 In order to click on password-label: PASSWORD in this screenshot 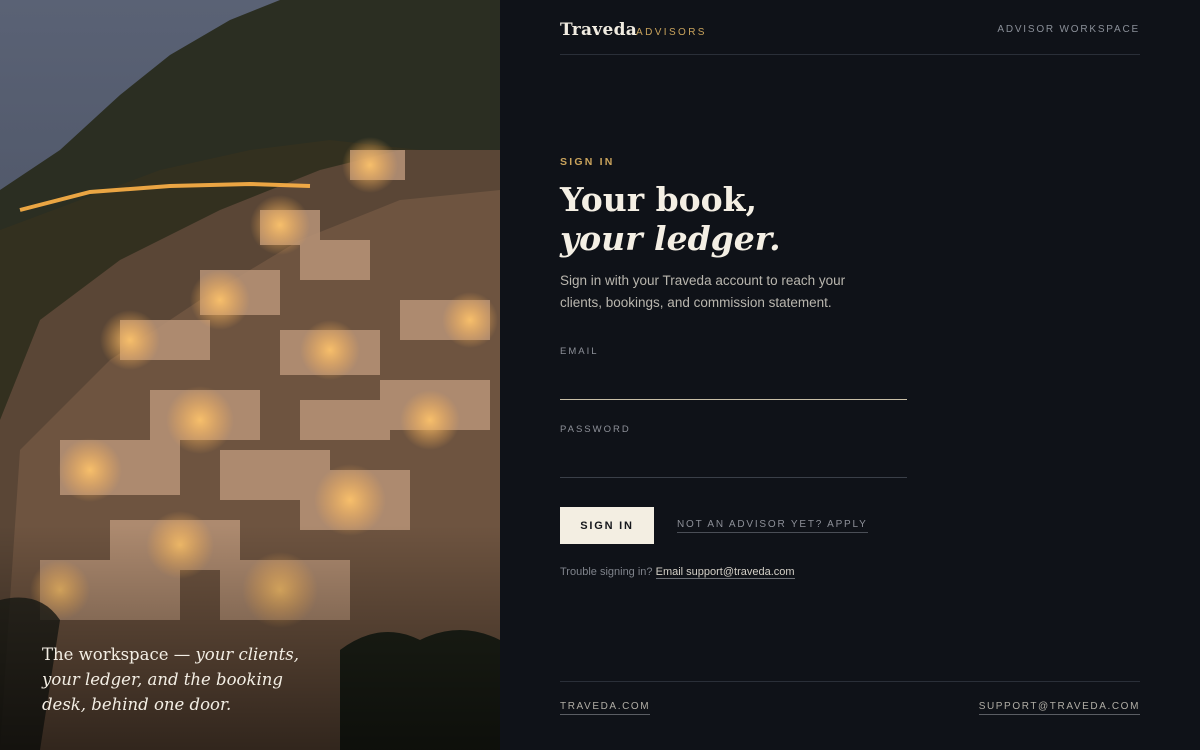, I will do `click(595, 429)`.